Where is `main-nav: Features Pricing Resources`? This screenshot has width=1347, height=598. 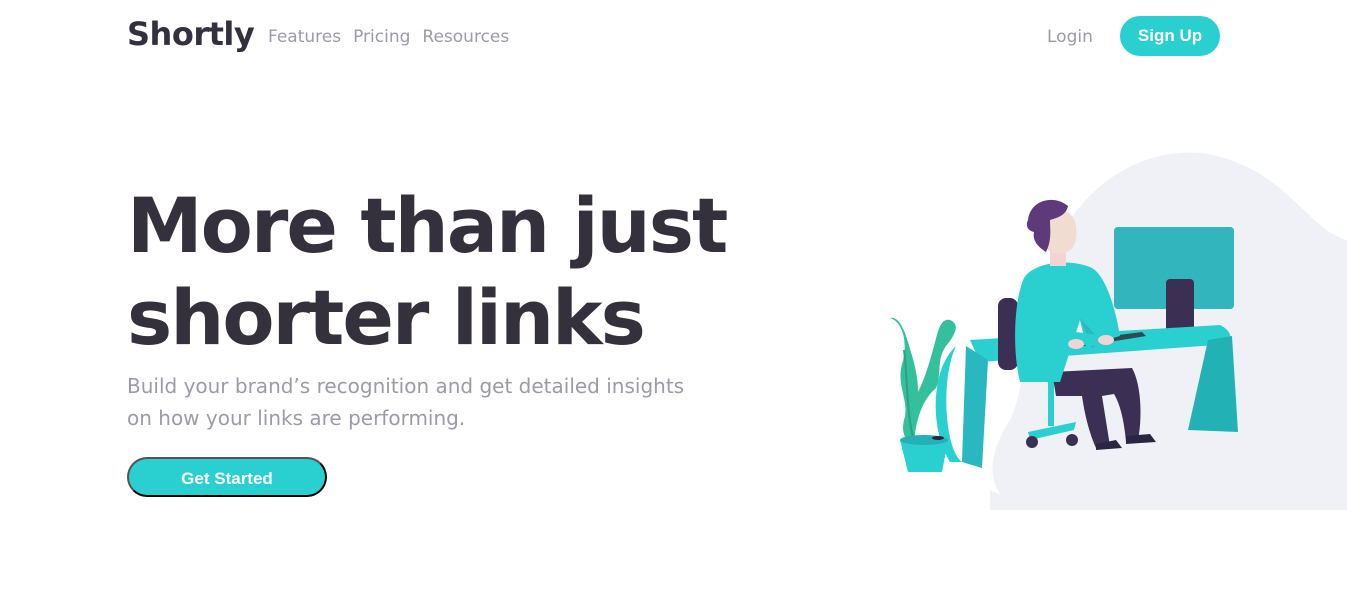 main-nav: Features Pricing Resources is located at coordinates (394, 37).